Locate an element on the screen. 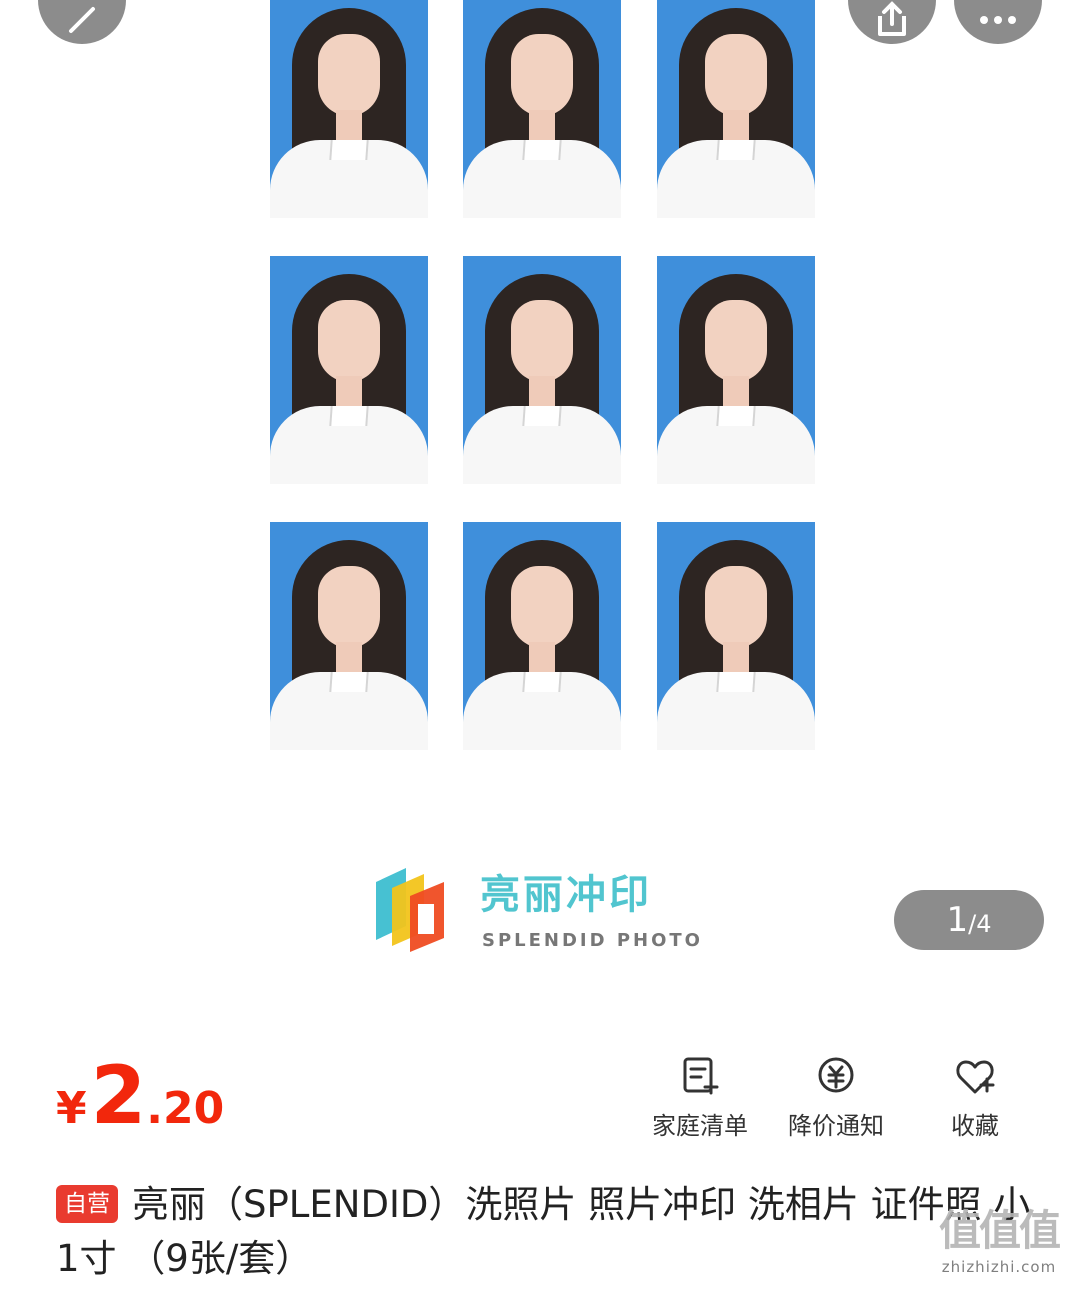 Image resolution: width=1080 pixels, height=1295 pixels. self-operated-badge: 自营 is located at coordinates (87, 1204).